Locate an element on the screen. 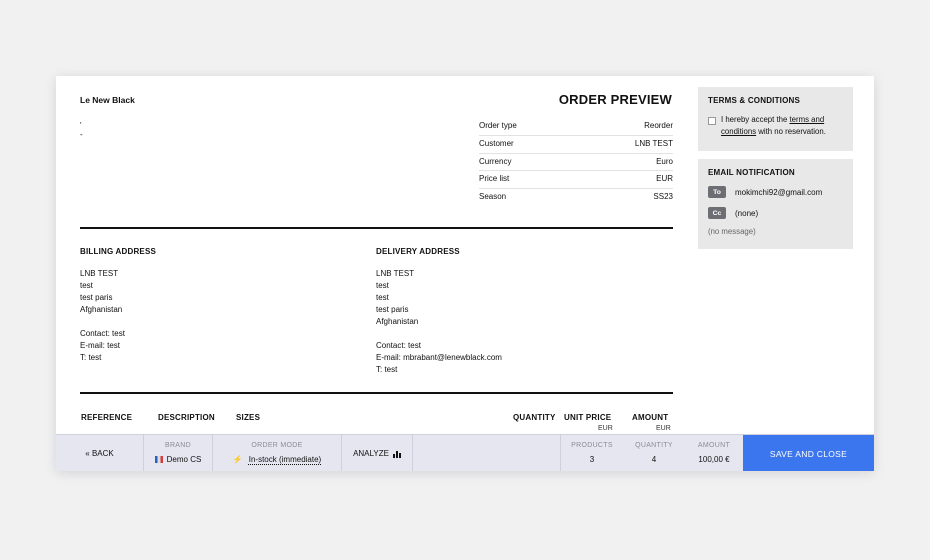 The width and height of the screenshot is (930, 560). products-value: 3 is located at coordinates (592, 459).